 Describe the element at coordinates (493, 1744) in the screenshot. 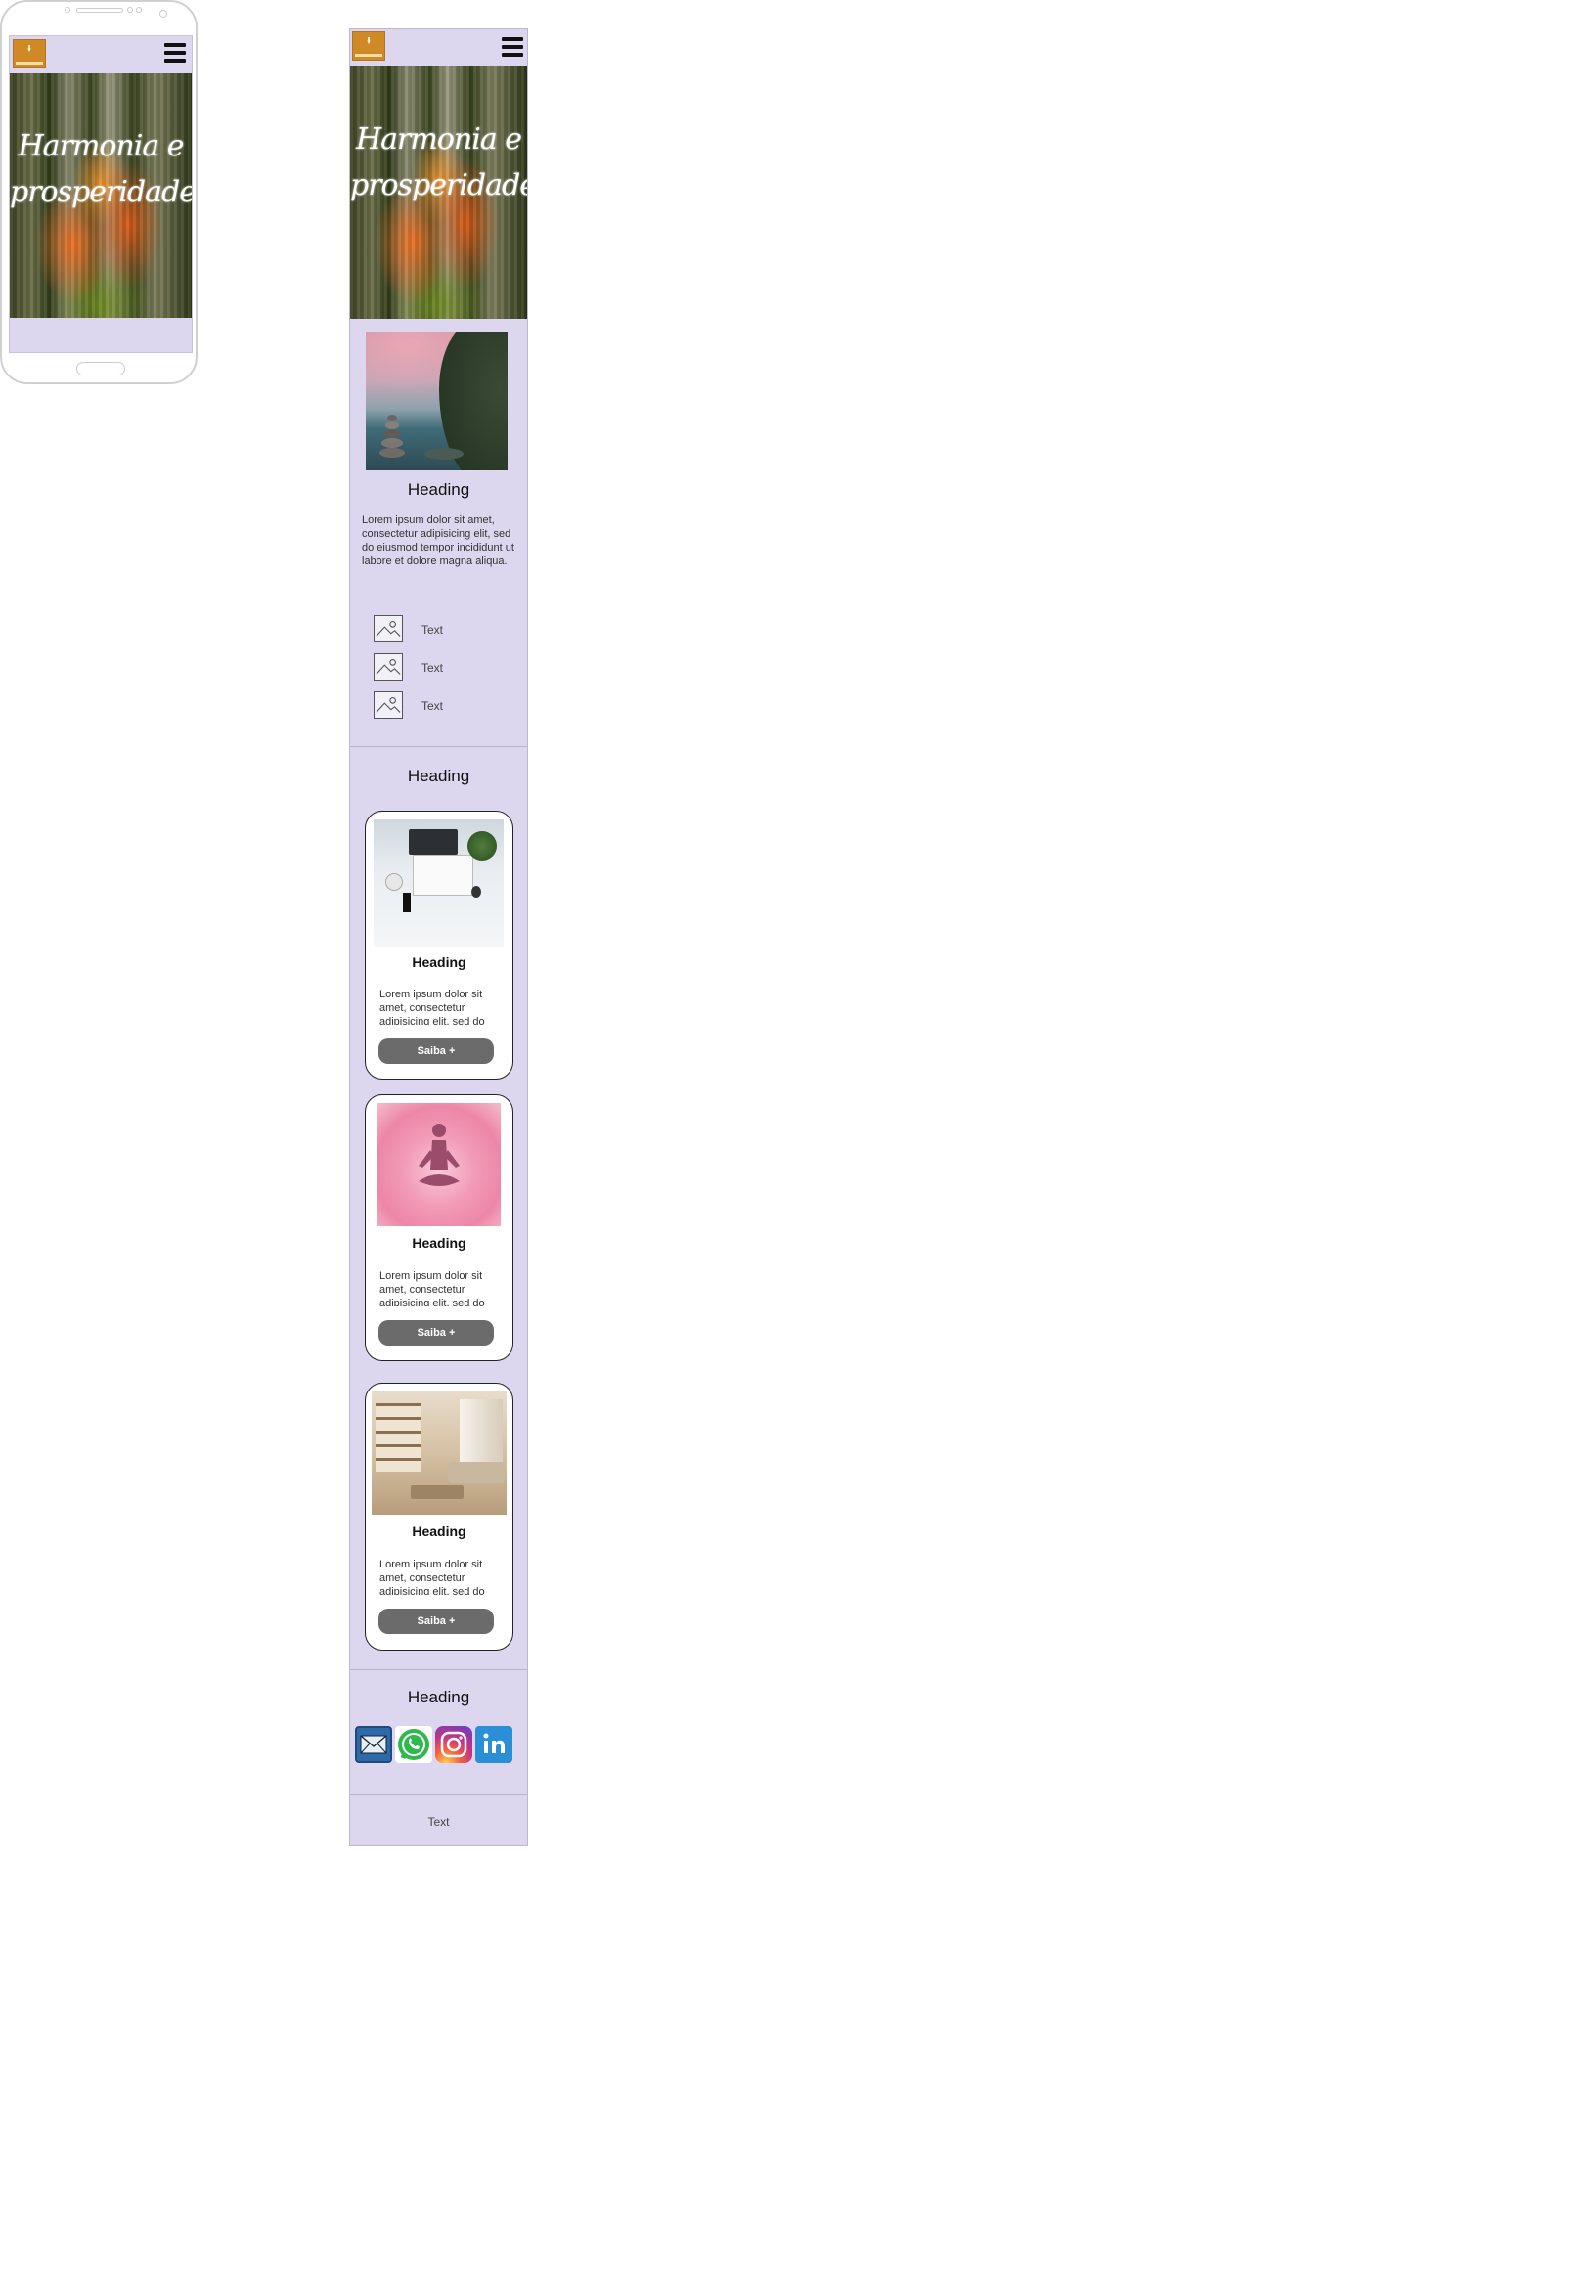

I see `linkedin-icon` at that location.